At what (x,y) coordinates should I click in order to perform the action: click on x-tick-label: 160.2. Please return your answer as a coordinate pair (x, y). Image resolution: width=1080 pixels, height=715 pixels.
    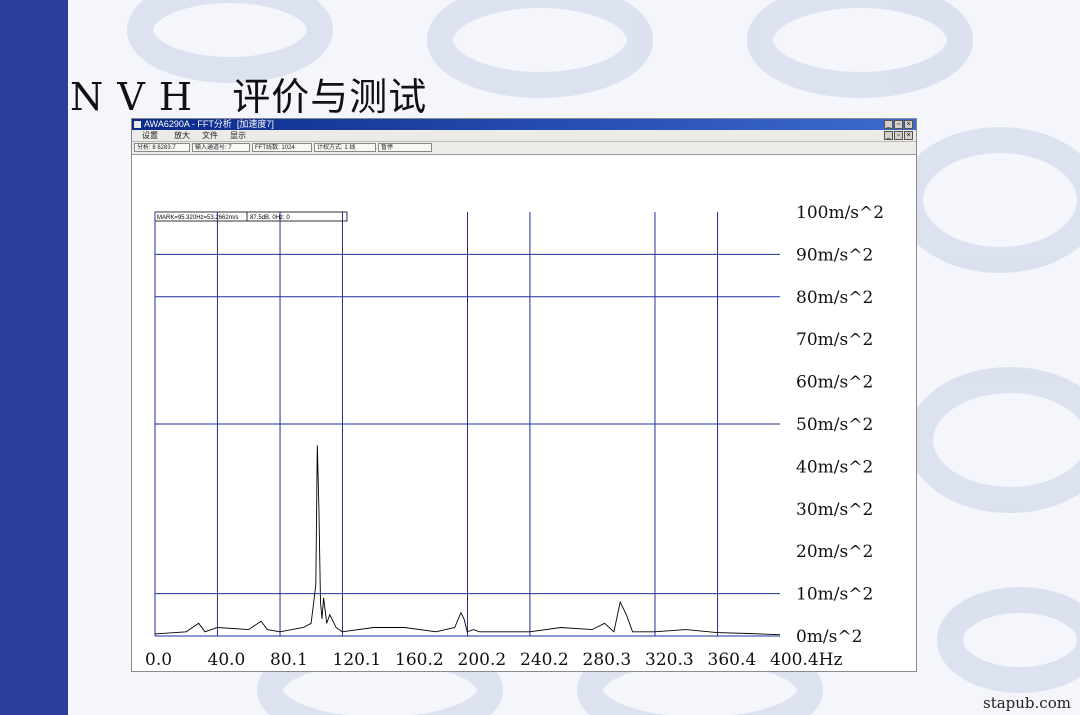
    Looking at the image, I should click on (419, 660).